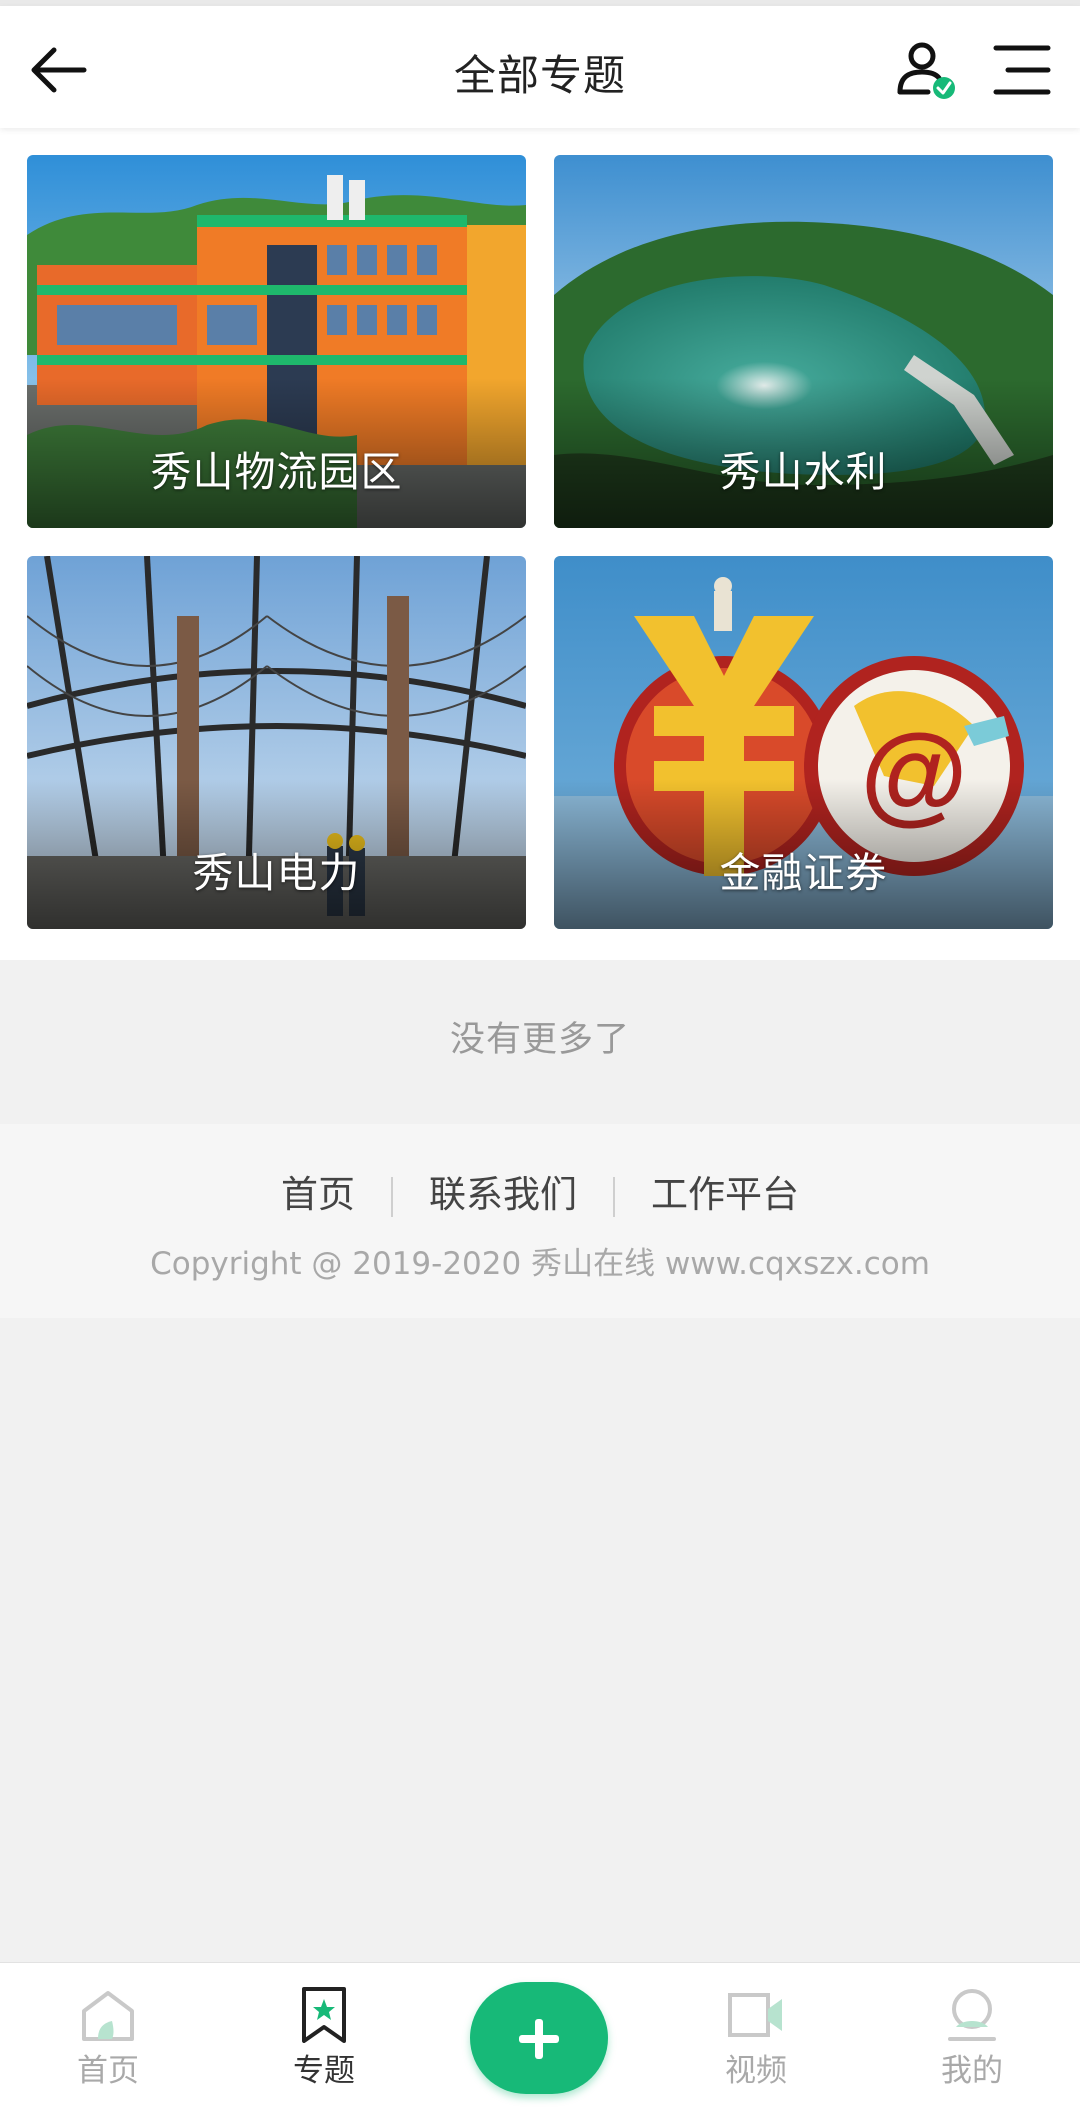 This screenshot has width=1080, height=2108. I want to click on top-header: 全部专题, so click(540, 67).